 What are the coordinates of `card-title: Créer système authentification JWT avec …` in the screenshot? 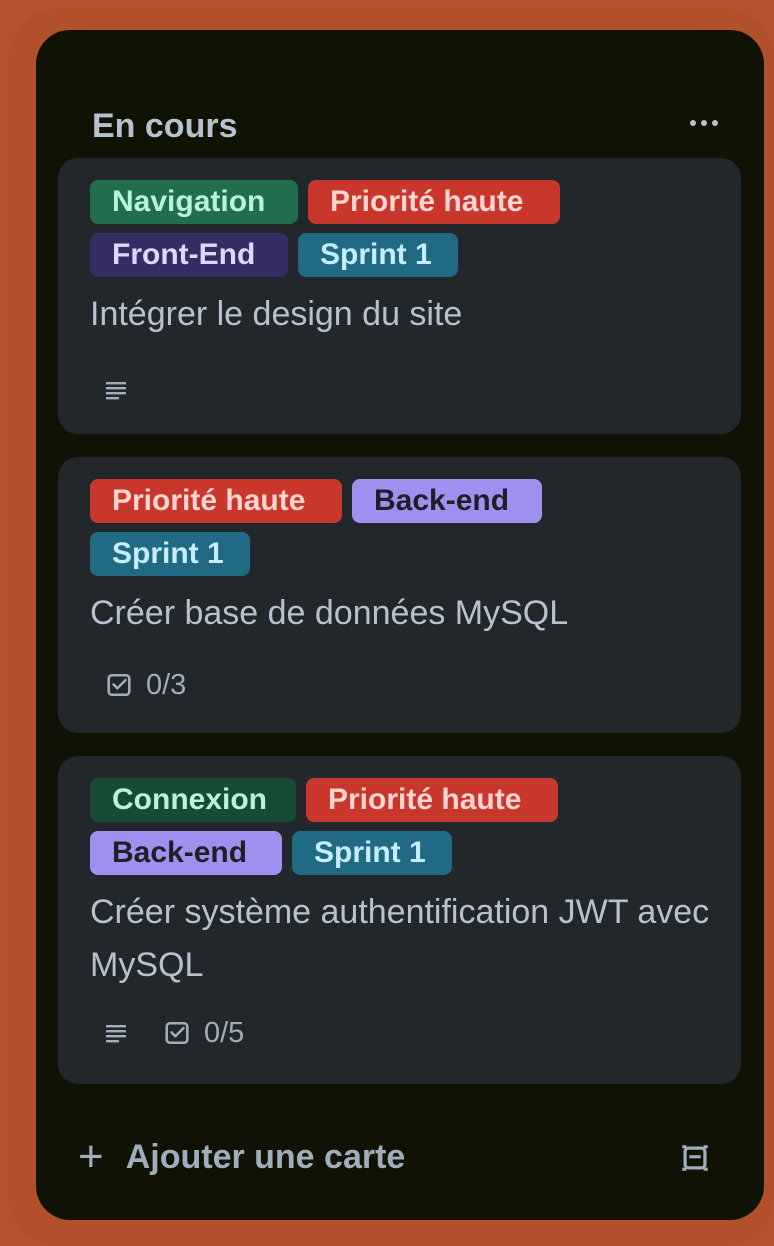 It's located at (400, 938).